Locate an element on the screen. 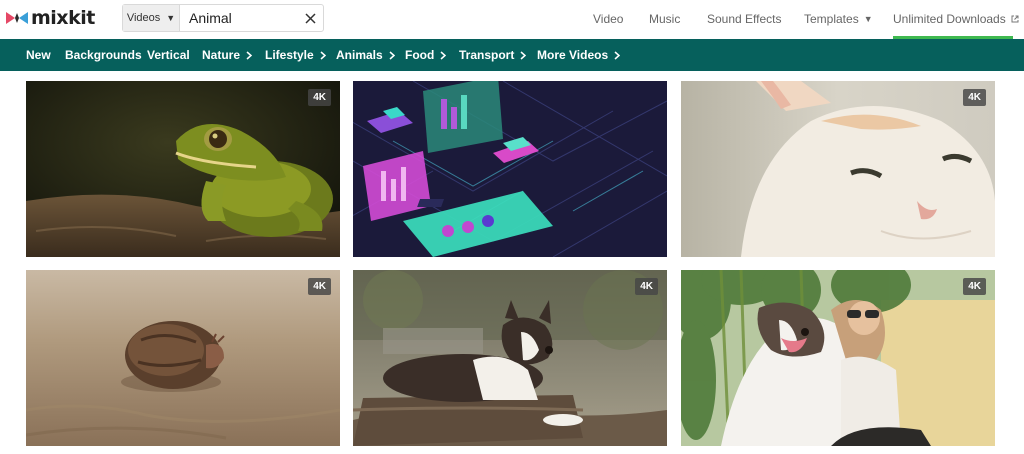 The height and width of the screenshot is (454, 1024). category-nature: Nature is located at coordinates (227, 55).